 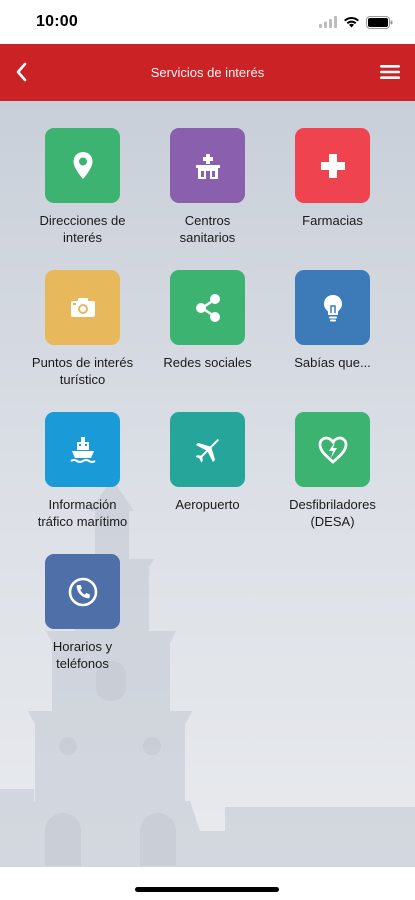 I want to click on tile-direcciones-de-interes: Direcciones de interés, so click(x=82, y=199).